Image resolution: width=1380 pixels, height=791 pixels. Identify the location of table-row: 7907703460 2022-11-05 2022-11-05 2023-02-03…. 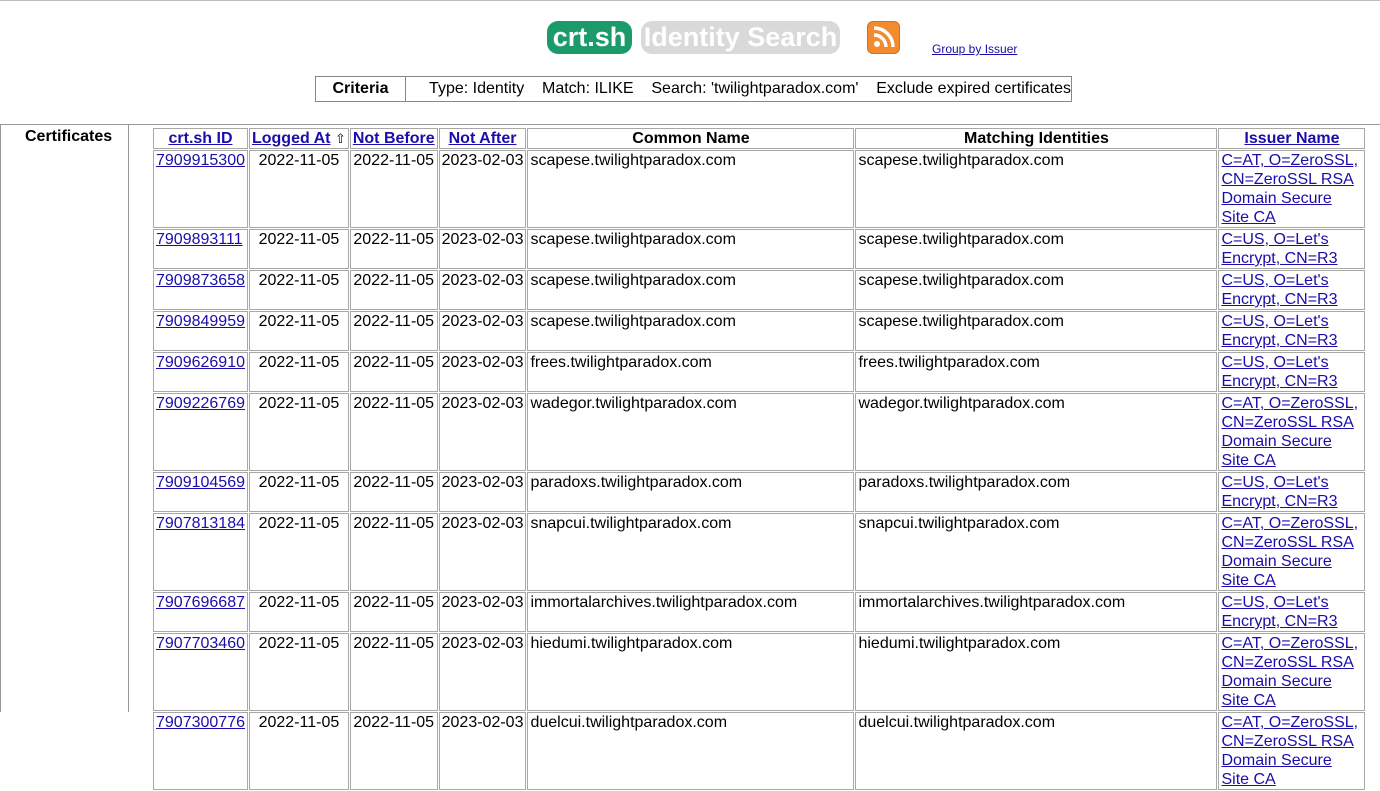
(759, 672).